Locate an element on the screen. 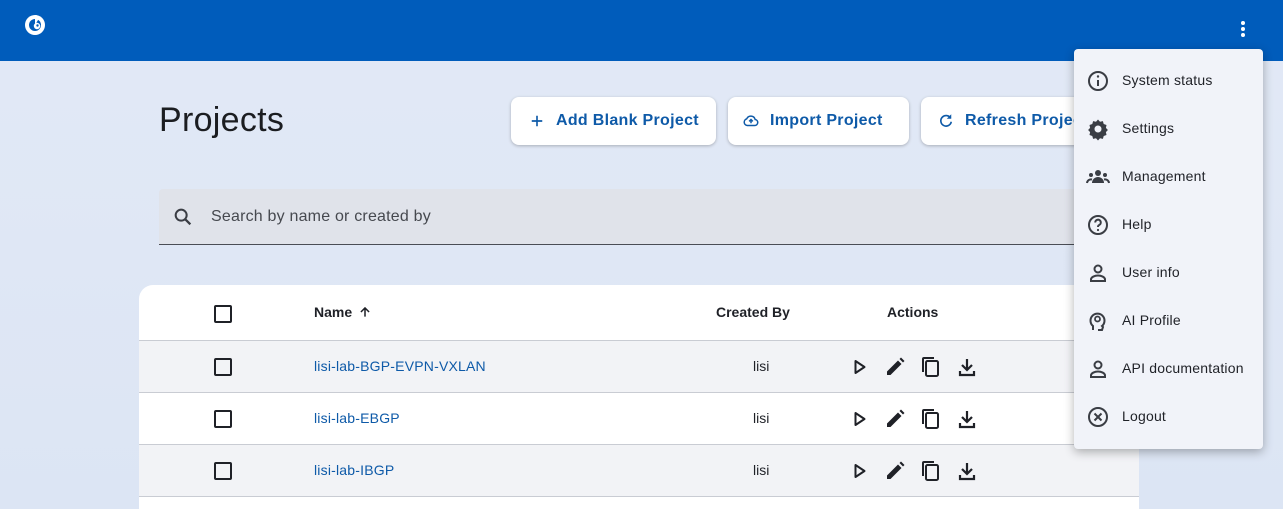 This screenshot has height=509, width=1283. menu-item-label: Logout is located at coordinates (1144, 416).